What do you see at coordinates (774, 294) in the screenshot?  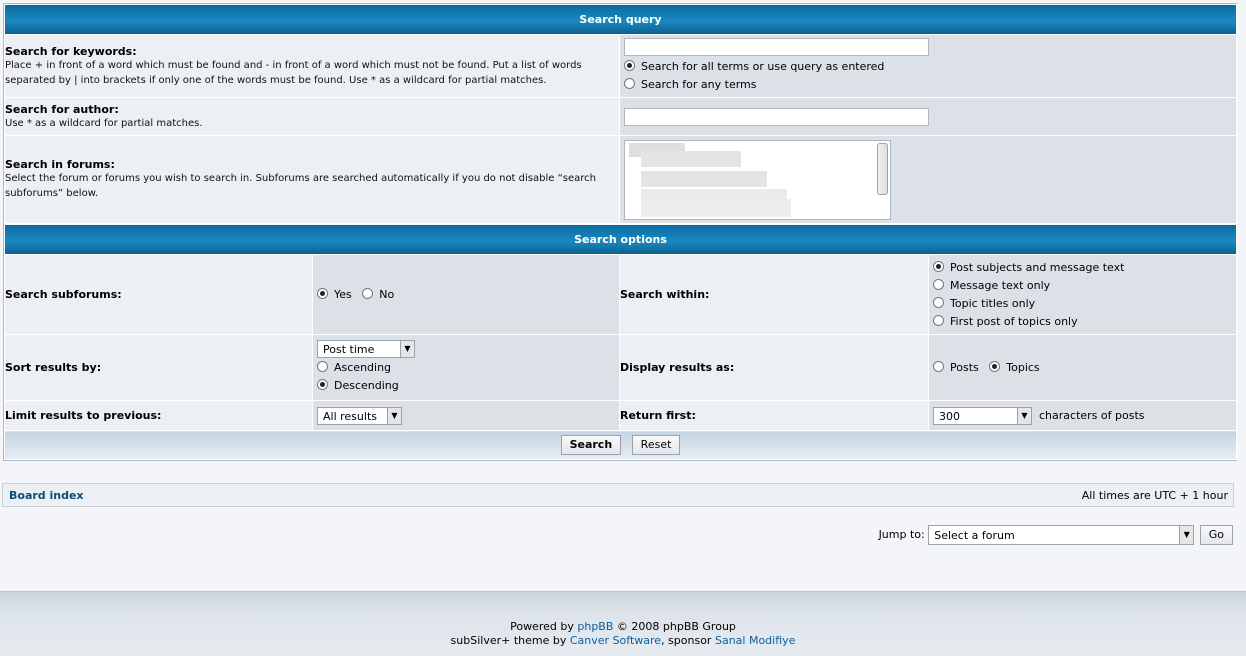 I see `search-within-label: Search within:` at bounding box center [774, 294].